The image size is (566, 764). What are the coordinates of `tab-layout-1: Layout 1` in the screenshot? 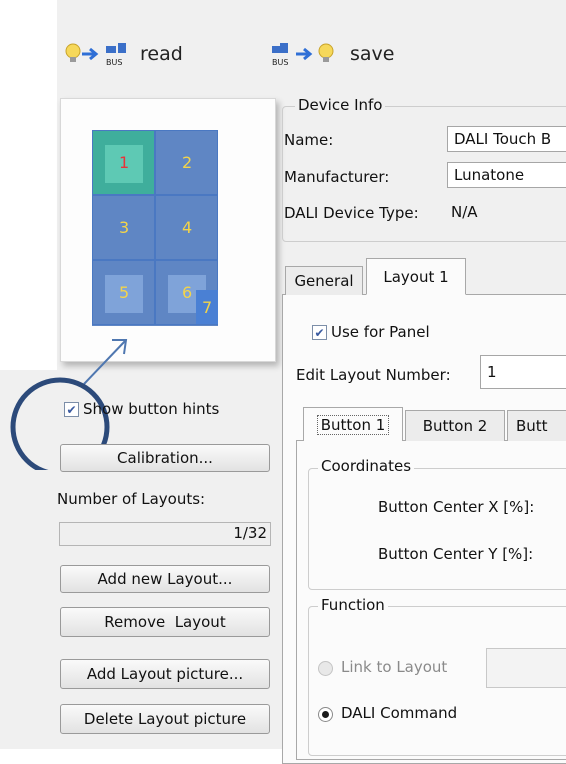 It's located at (416, 276).